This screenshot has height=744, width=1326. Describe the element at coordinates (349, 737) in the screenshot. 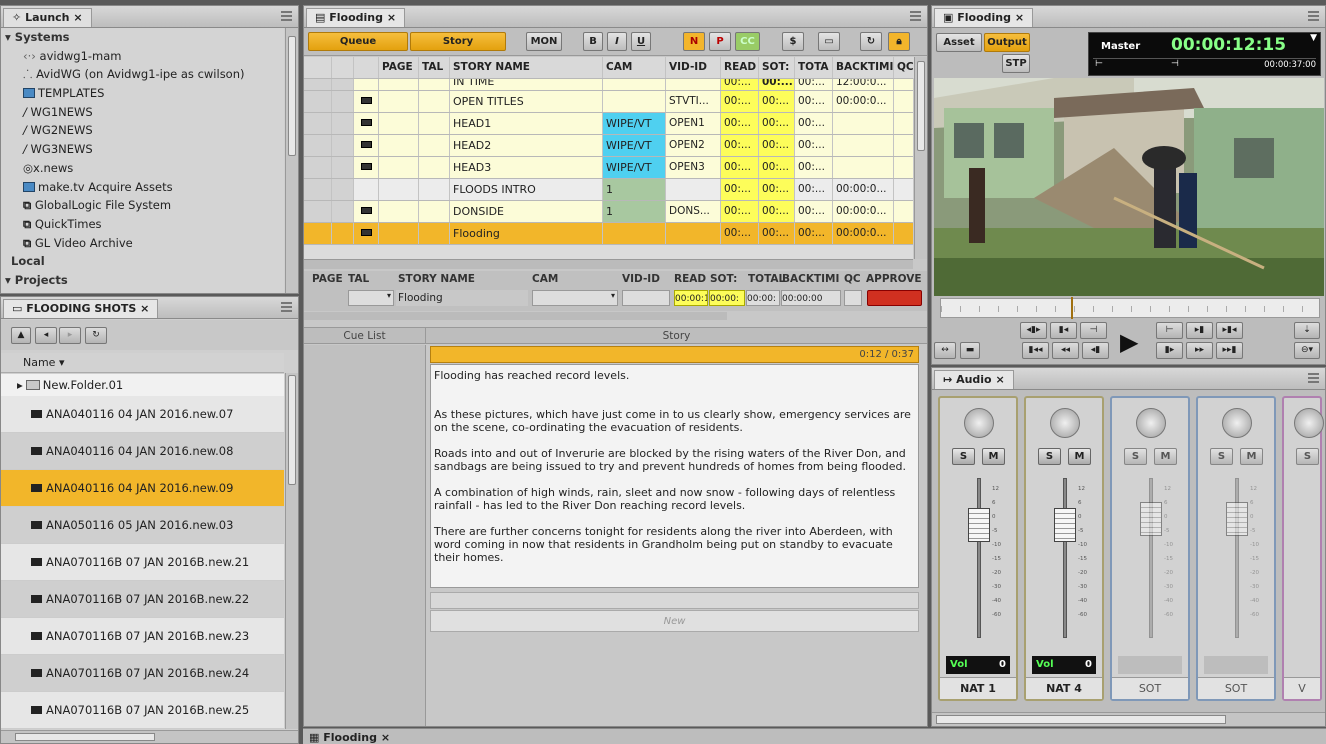

I see `tab-flooding-bottom: ▦ Flooding ×` at that location.